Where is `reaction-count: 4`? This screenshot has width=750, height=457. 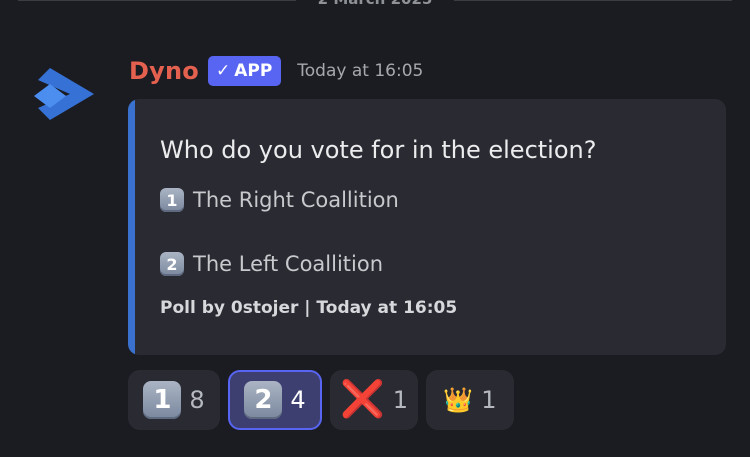 reaction-count: 4 is located at coordinates (298, 400).